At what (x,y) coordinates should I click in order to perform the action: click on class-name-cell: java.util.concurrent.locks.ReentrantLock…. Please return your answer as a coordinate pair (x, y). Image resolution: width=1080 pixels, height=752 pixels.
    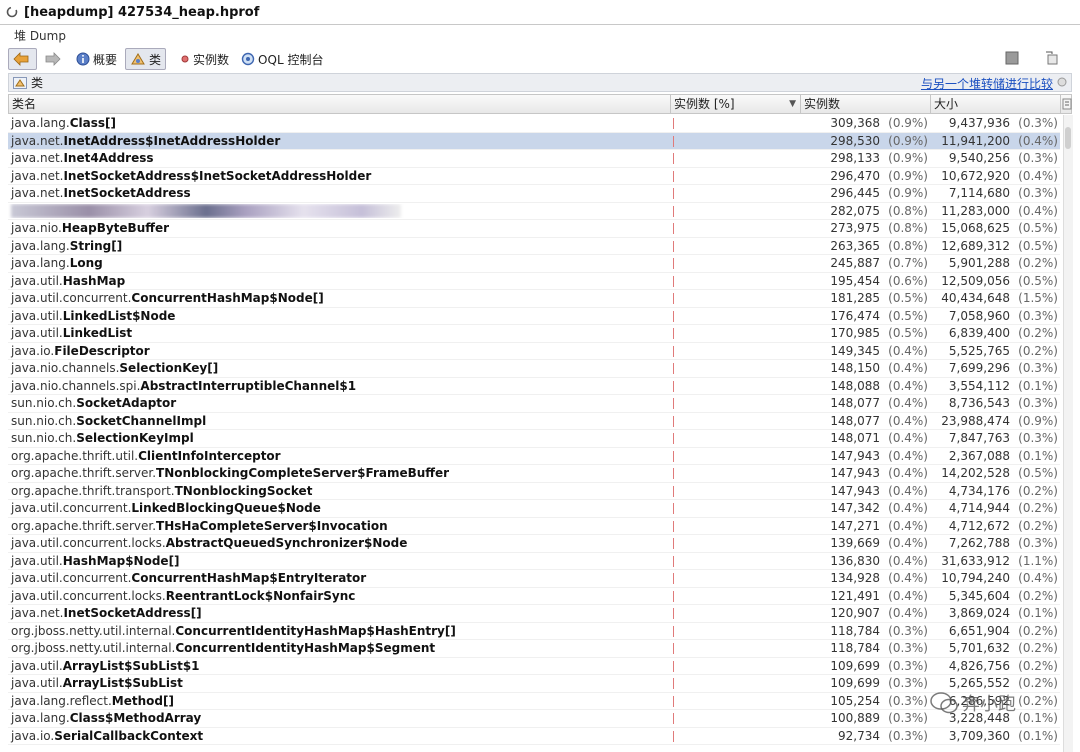
    Looking at the image, I should click on (339, 596).